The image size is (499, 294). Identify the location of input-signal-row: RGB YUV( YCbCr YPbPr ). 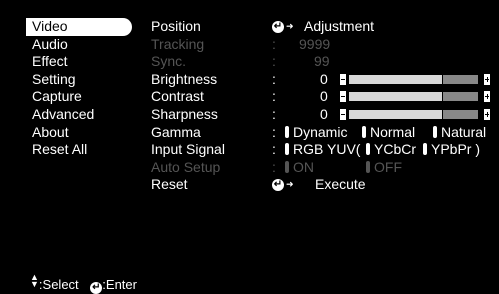
(388, 150).